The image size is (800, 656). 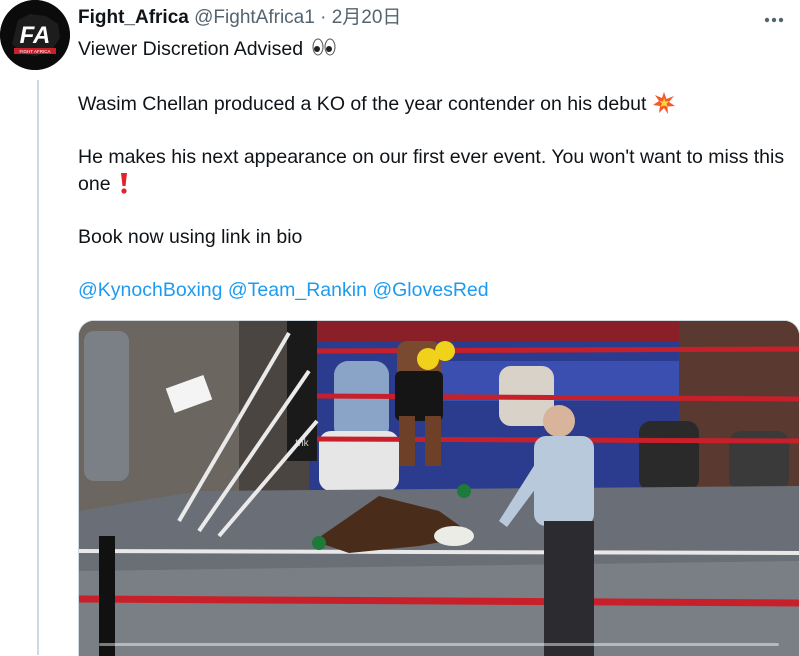 I want to click on mention-team-rankin: @Team_Rankin, so click(x=297, y=290).